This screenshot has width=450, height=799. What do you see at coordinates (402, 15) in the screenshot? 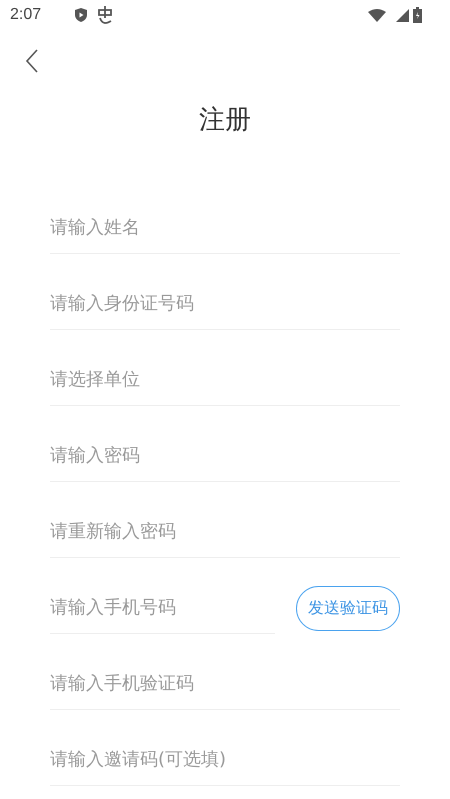
I see `signal-icon` at bounding box center [402, 15].